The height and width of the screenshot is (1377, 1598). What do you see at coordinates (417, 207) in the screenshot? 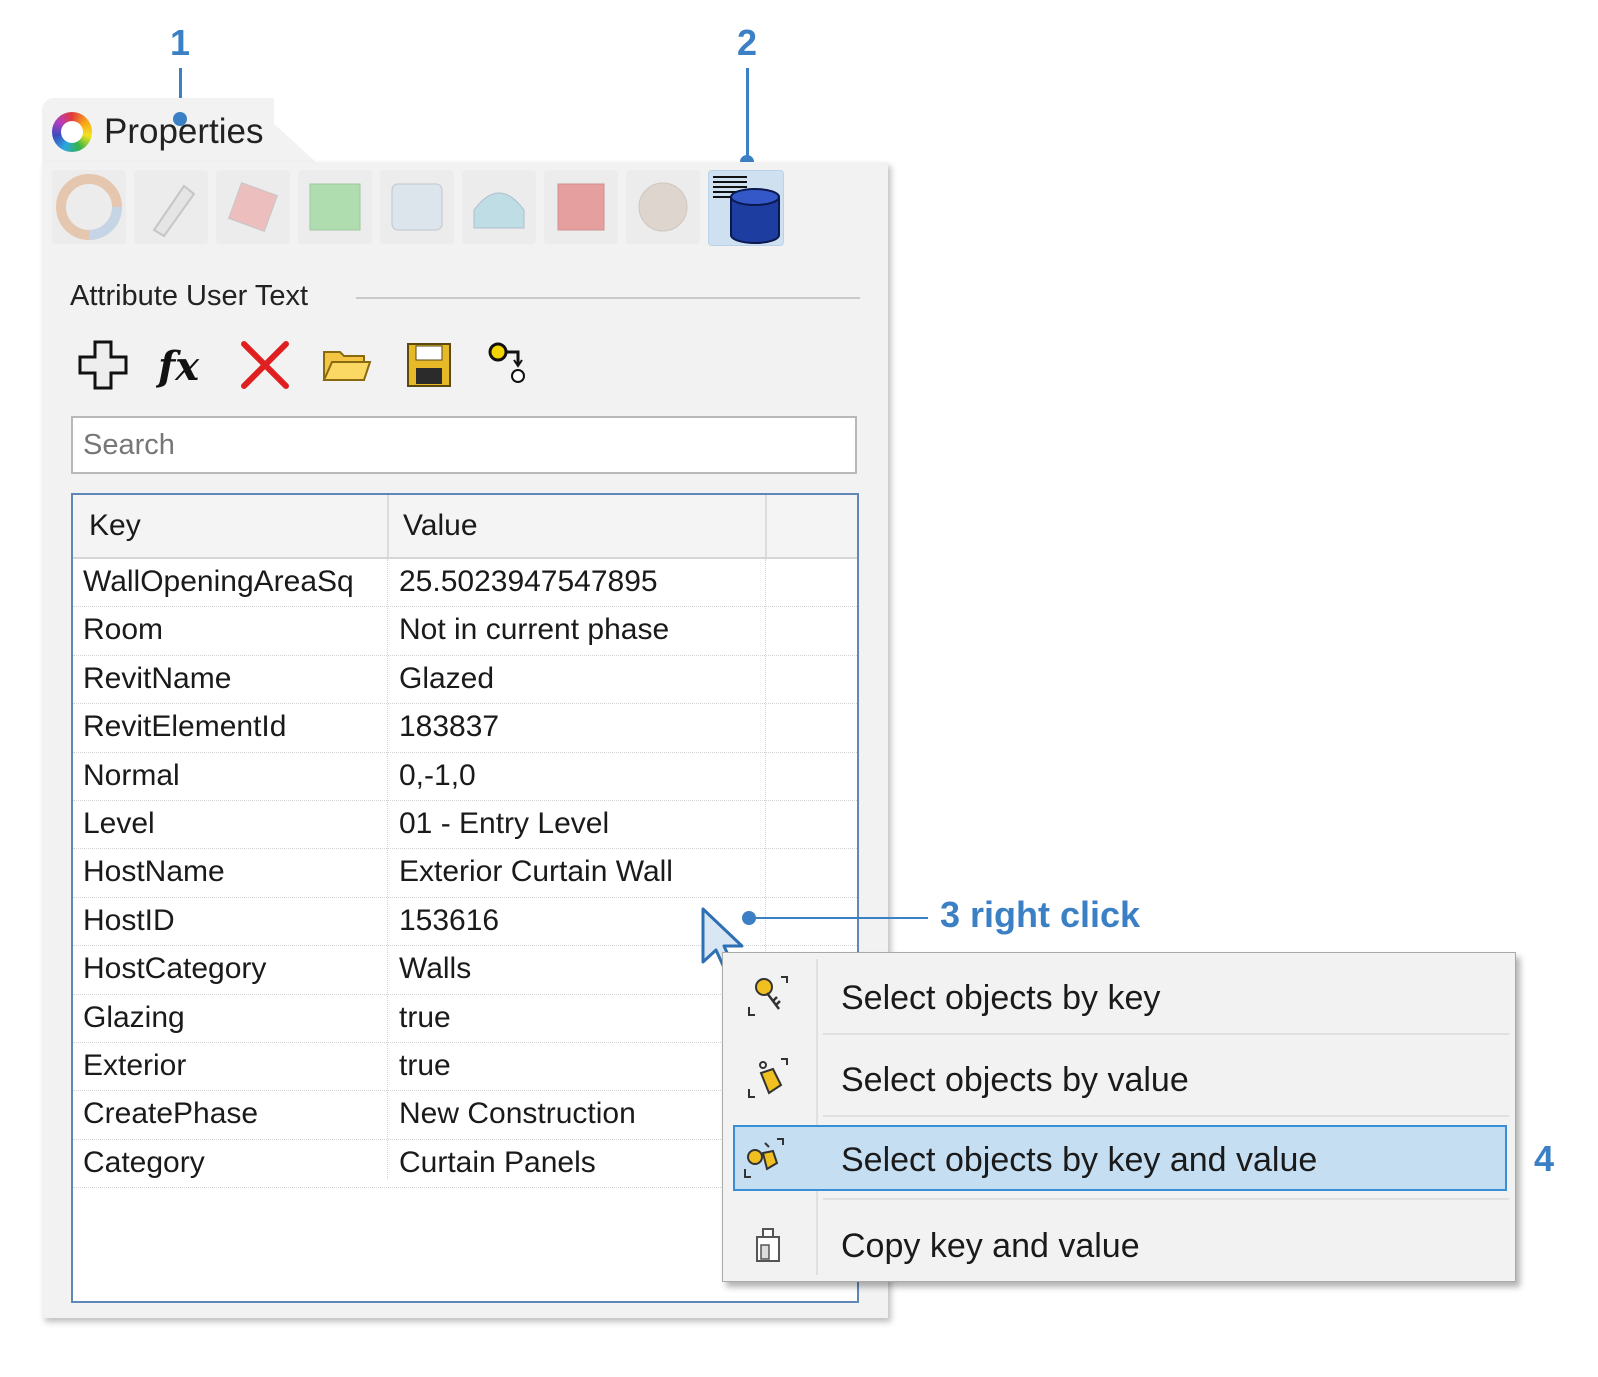
I see `display-mode-icon` at bounding box center [417, 207].